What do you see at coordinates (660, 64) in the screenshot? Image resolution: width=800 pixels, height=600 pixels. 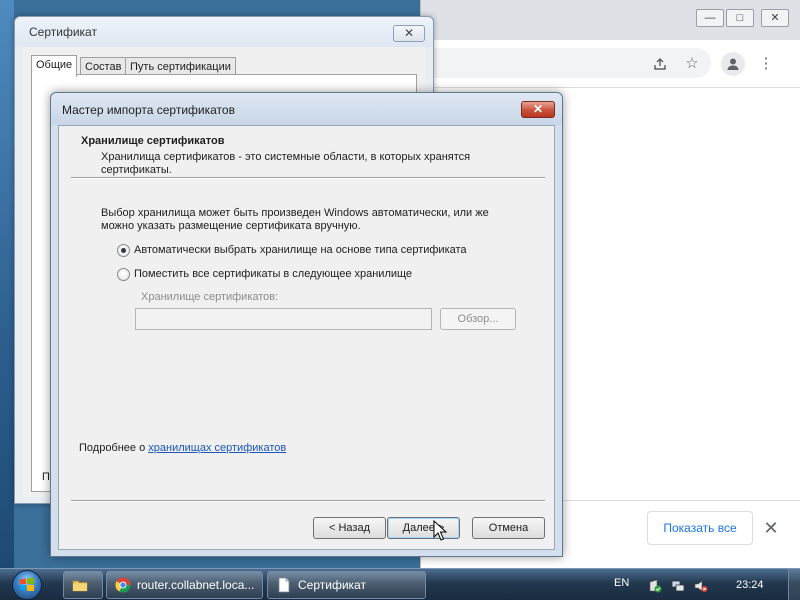 I see `share-icon` at bounding box center [660, 64].